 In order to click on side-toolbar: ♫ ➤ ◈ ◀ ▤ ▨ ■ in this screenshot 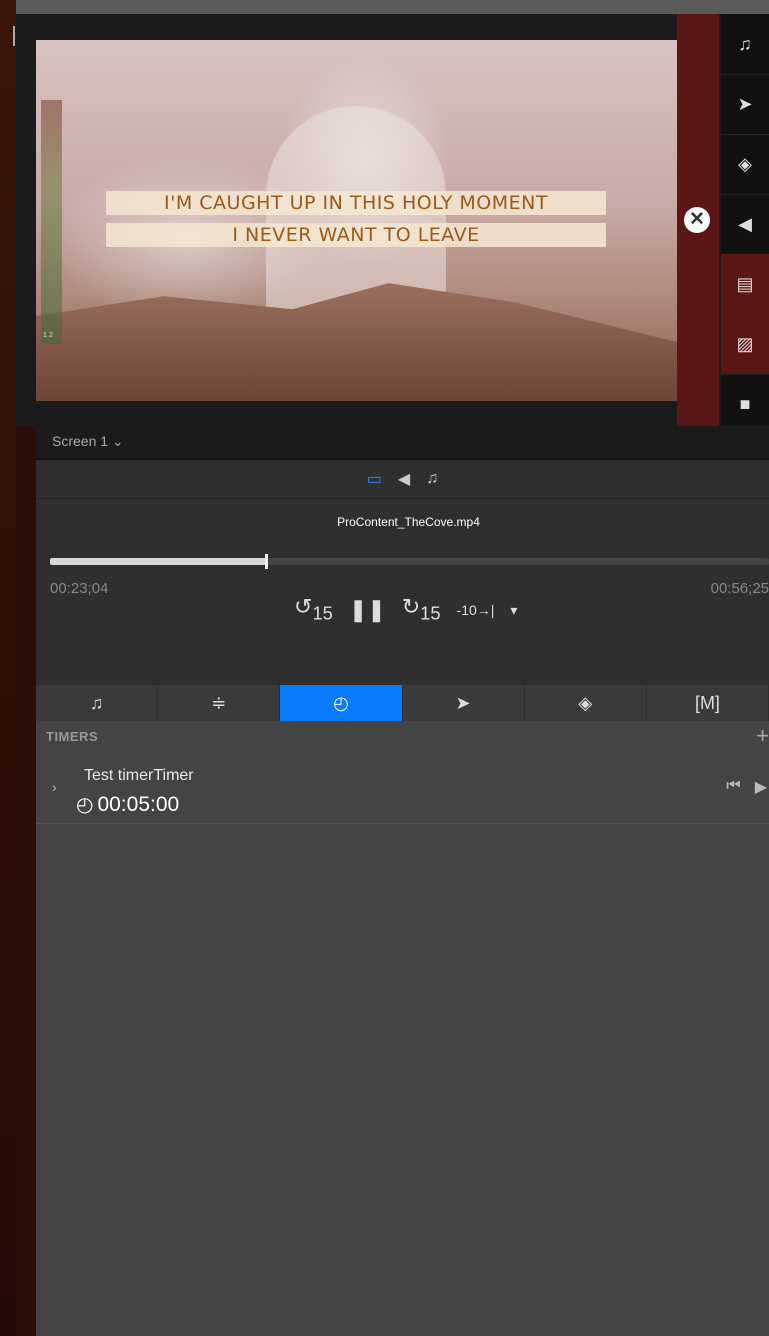, I will do `click(745, 224)`.